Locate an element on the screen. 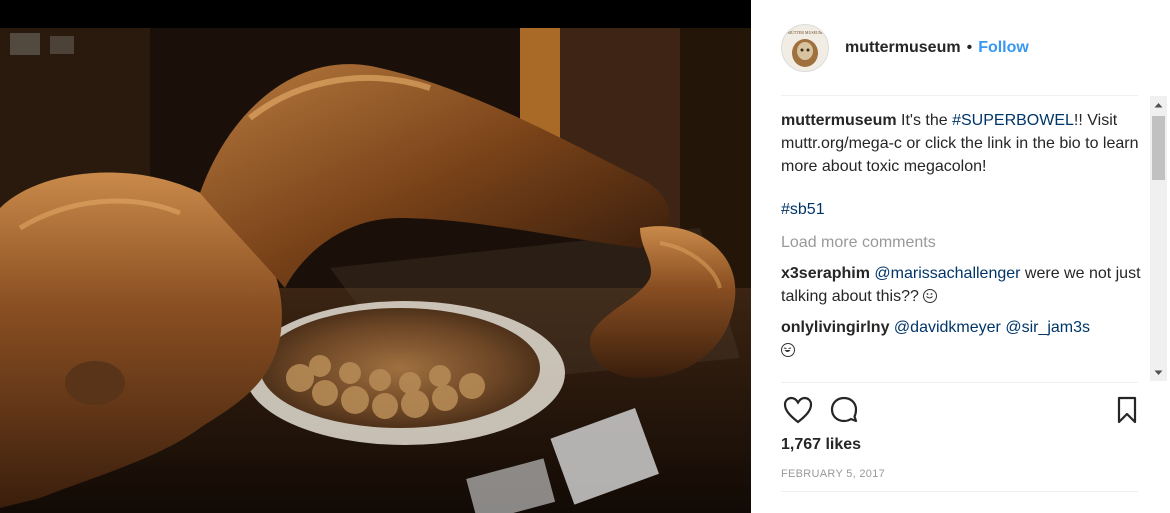 This screenshot has height=513, width=1170. caption-hashtag-superbowel: #SUPERBOWEL is located at coordinates (1013, 120).